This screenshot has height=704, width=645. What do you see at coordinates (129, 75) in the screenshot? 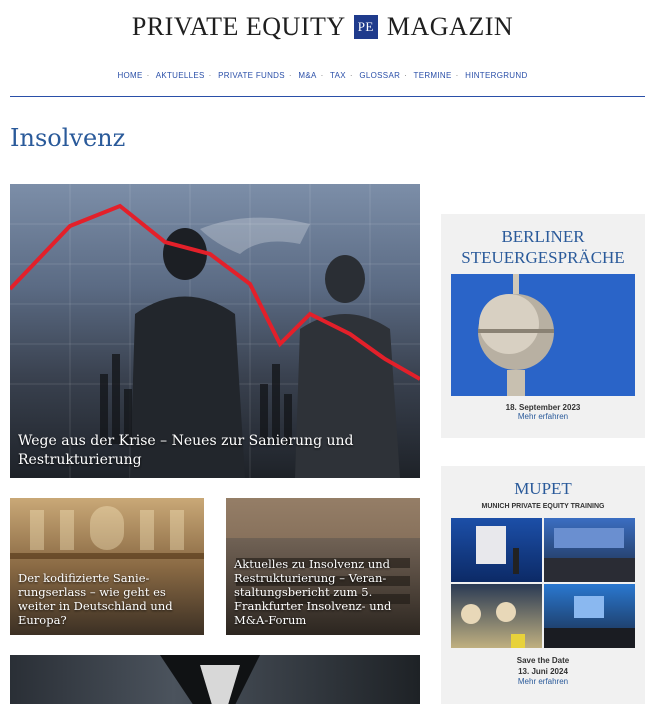
I see `nav-home: HOME` at bounding box center [129, 75].